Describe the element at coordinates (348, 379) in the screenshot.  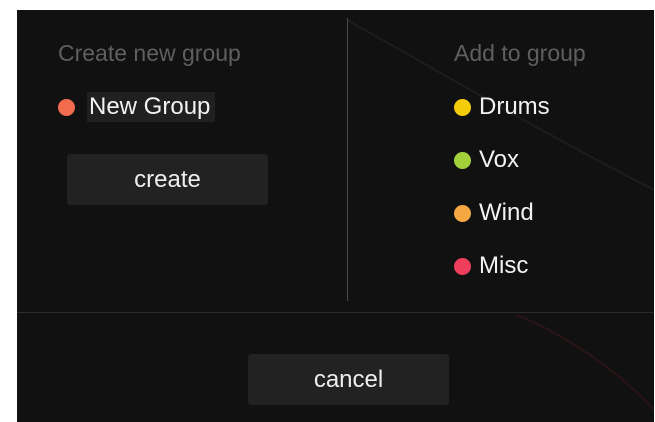
I see `cancel-button: cancel` at that location.